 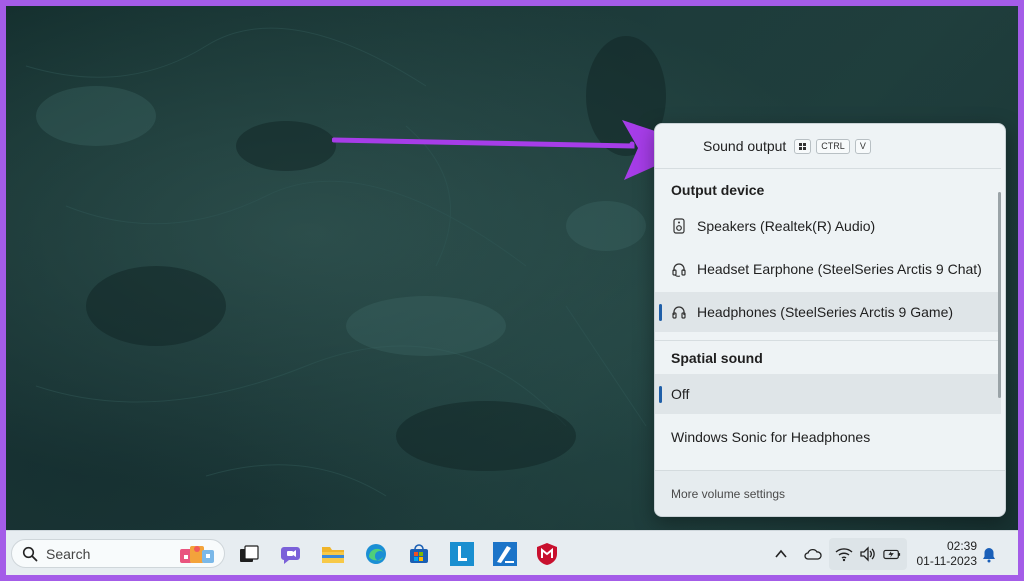 I want to click on device-label: Headphones (SteelSeries Arctis 9 Game), so click(x=825, y=312).